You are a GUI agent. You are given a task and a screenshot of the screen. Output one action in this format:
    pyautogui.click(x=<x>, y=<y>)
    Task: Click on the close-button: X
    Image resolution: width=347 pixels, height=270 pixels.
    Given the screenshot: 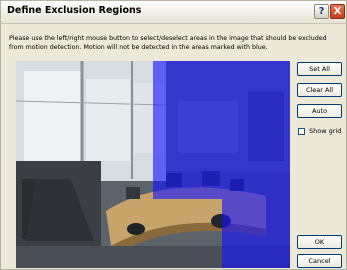 What is the action you would take?
    pyautogui.click(x=337, y=11)
    